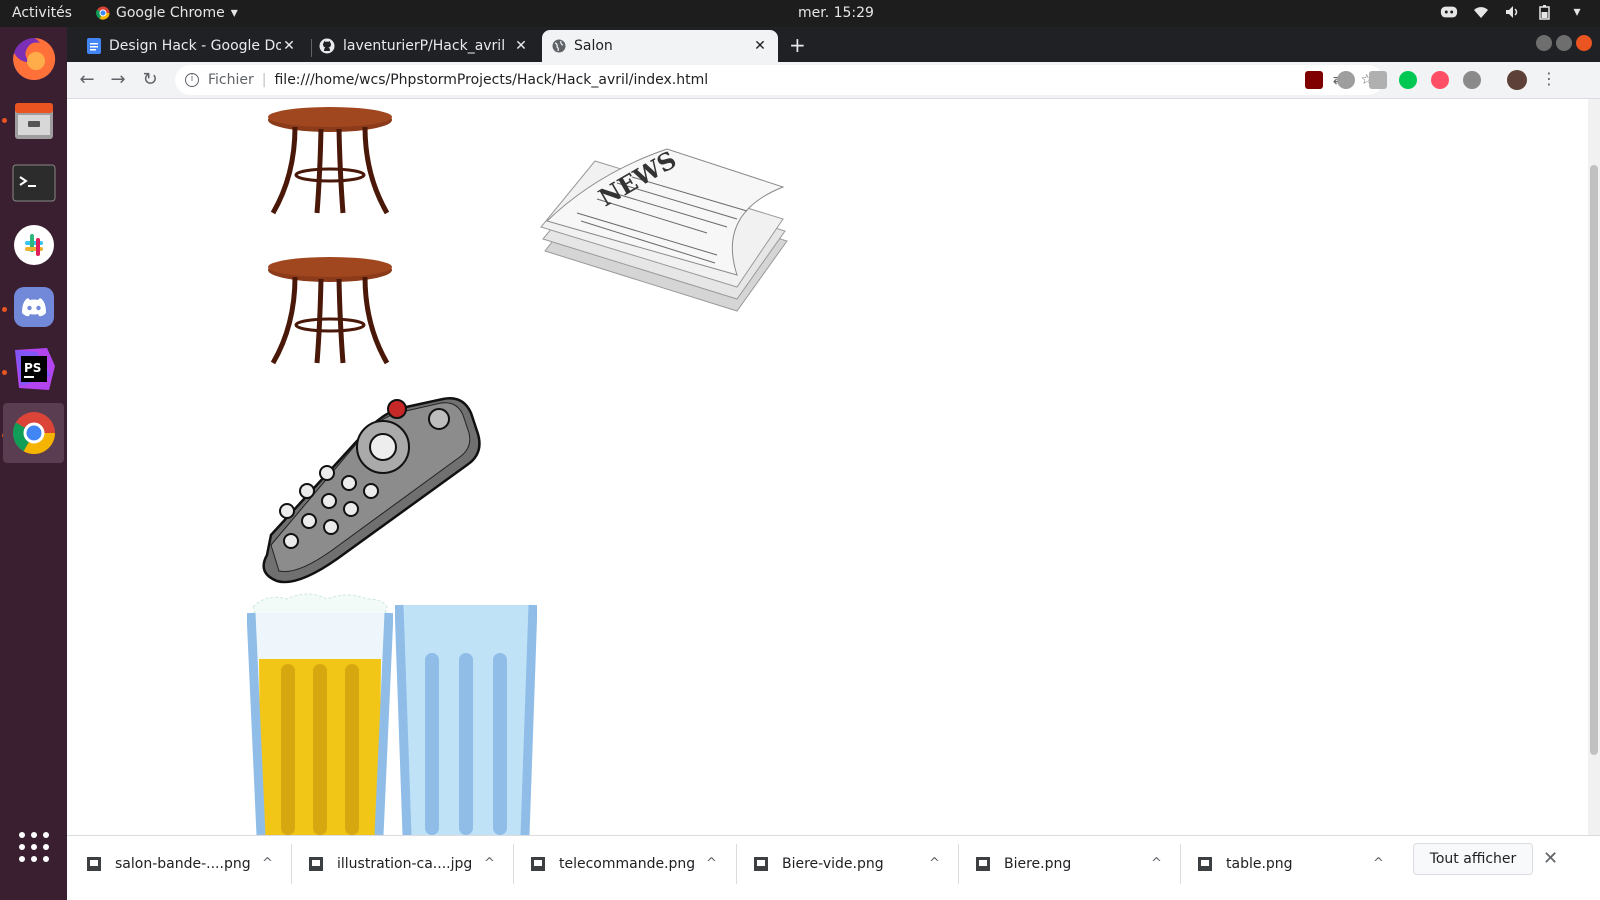  I want to click on svg-text: PS, so click(32, 368).